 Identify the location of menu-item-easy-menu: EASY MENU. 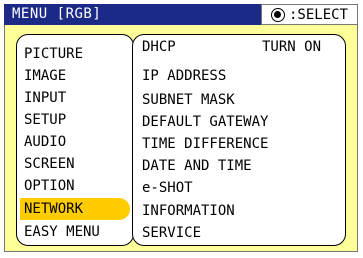
(62, 232).